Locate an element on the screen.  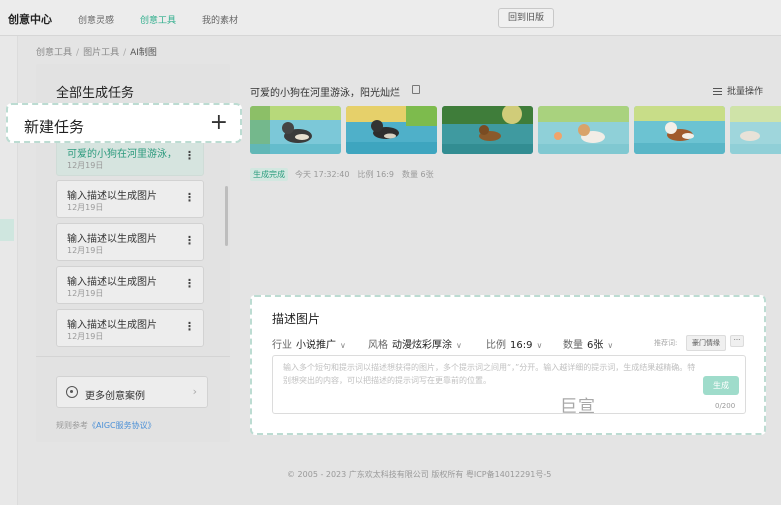
left-rail-active-marker is located at coordinates (7, 230).